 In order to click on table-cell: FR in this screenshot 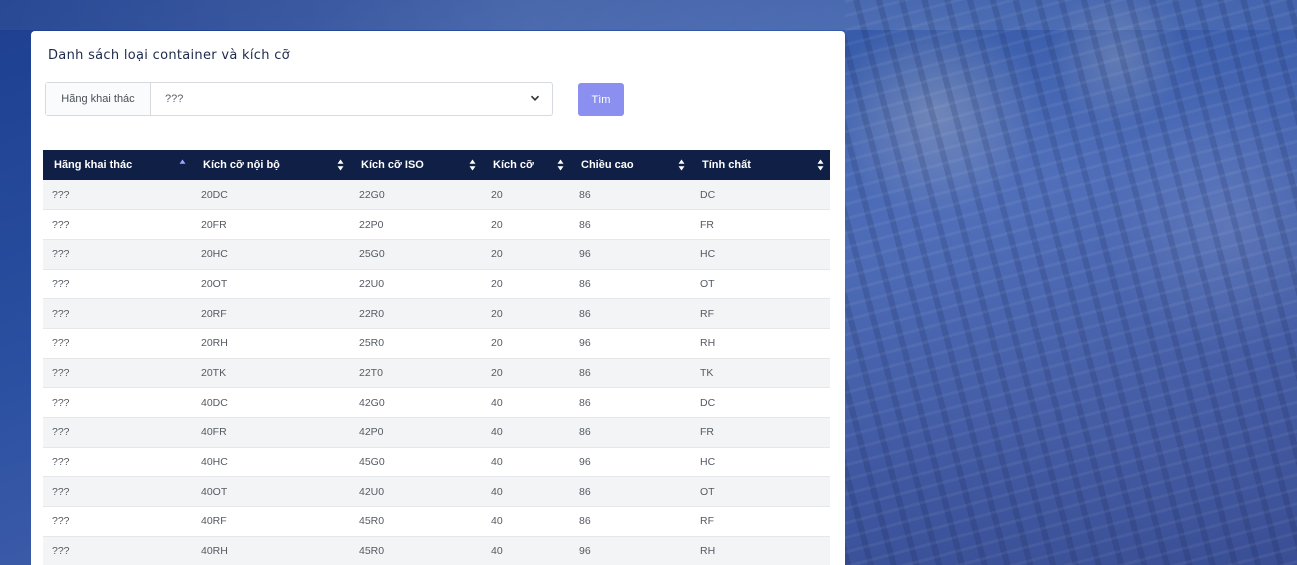, I will do `click(707, 224)`.